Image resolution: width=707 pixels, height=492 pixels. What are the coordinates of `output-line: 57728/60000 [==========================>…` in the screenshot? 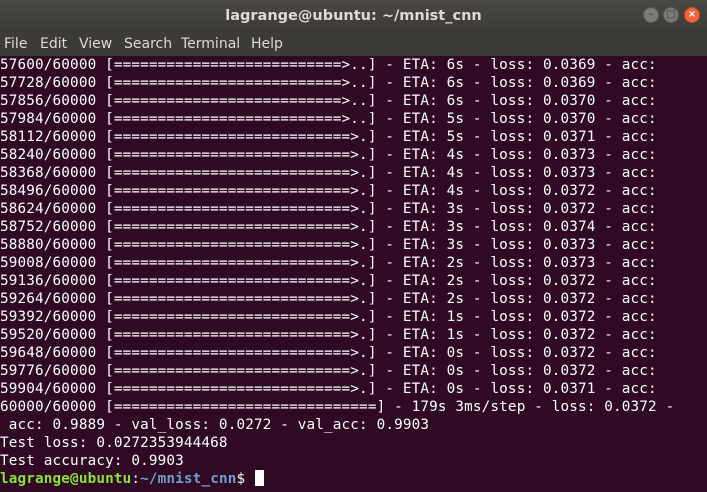 It's located at (328, 83).